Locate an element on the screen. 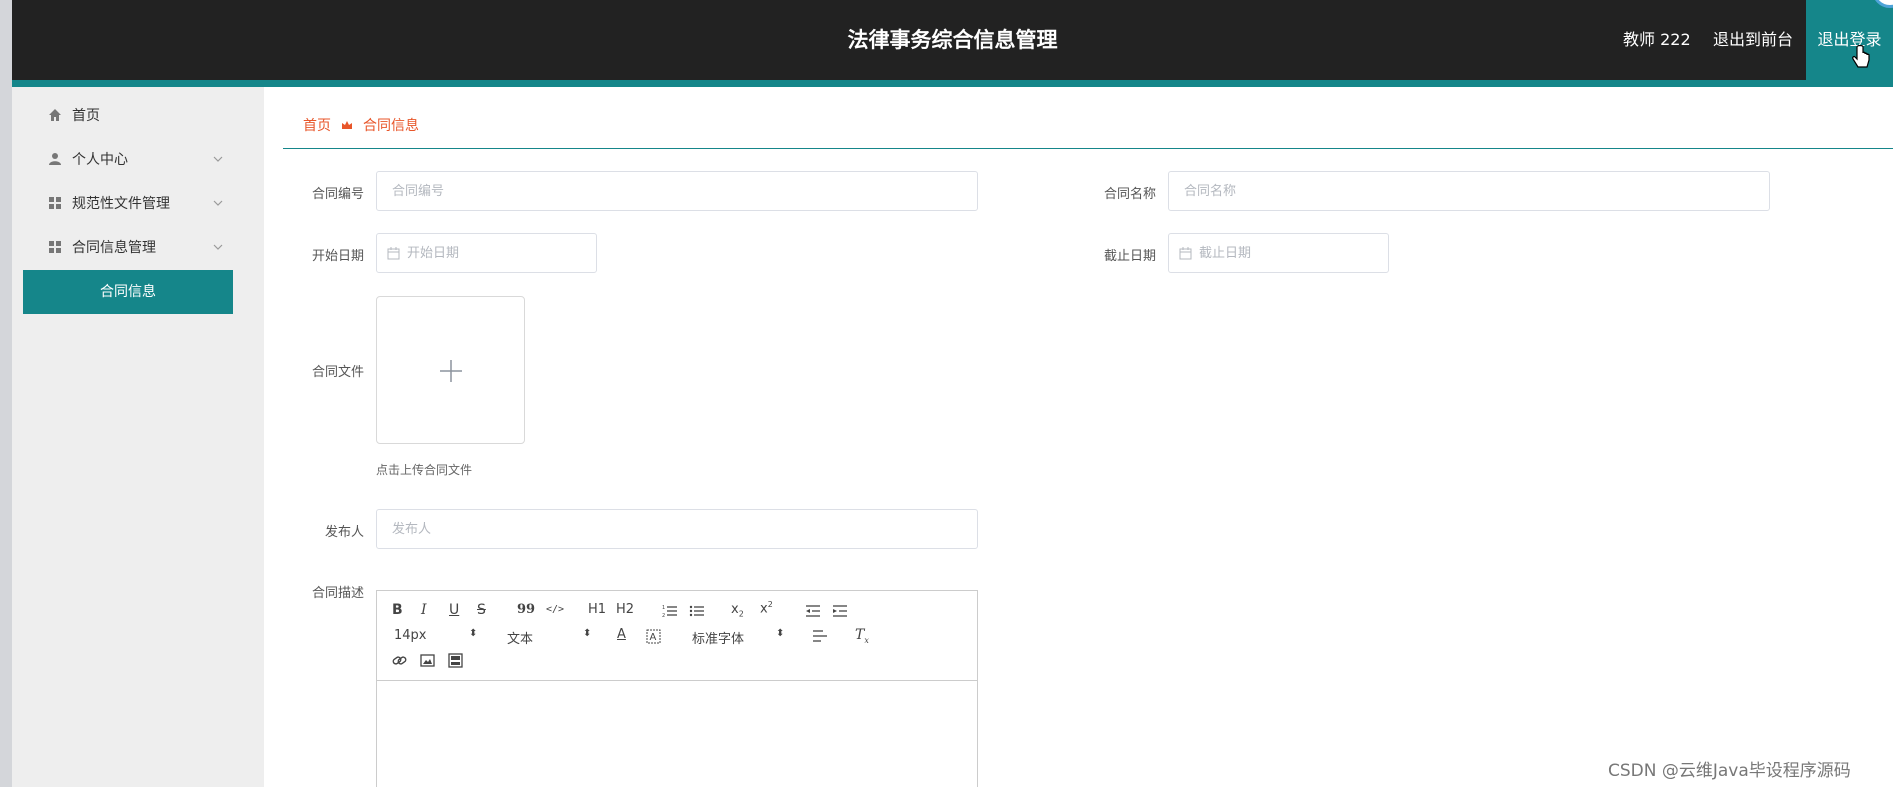  ordered-list-icon: 12 is located at coordinates (670, 611).